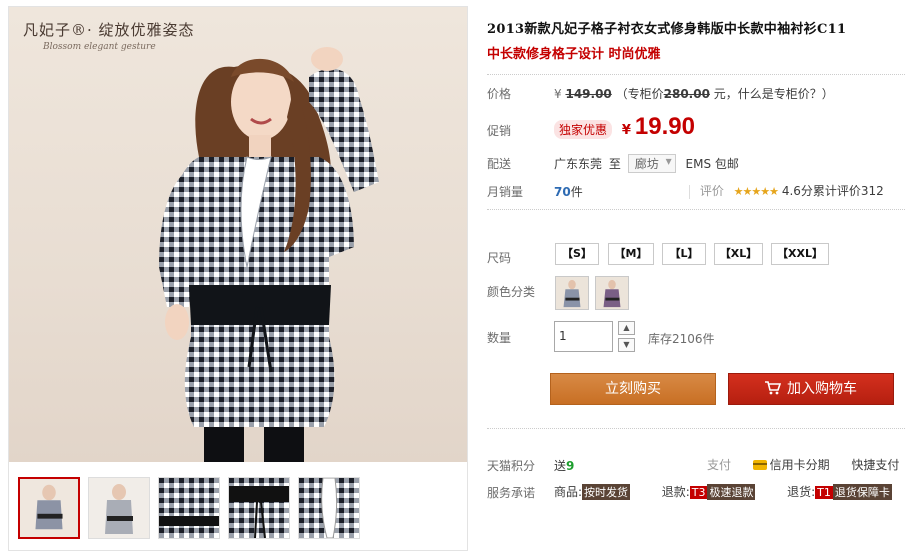  Describe the element at coordinates (499, 94) in the screenshot. I see `price-label: 价格` at that location.